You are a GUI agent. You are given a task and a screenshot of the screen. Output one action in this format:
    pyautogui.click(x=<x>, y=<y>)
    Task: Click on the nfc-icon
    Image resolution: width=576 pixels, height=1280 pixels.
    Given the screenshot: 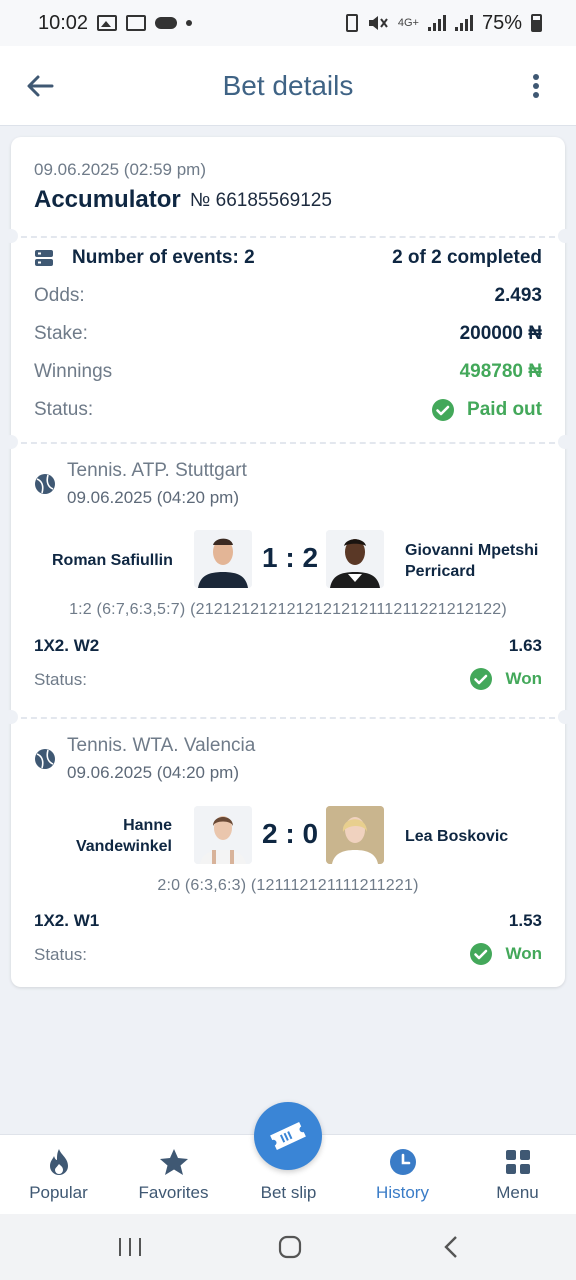 What is the action you would take?
    pyautogui.click(x=351, y=23)
    